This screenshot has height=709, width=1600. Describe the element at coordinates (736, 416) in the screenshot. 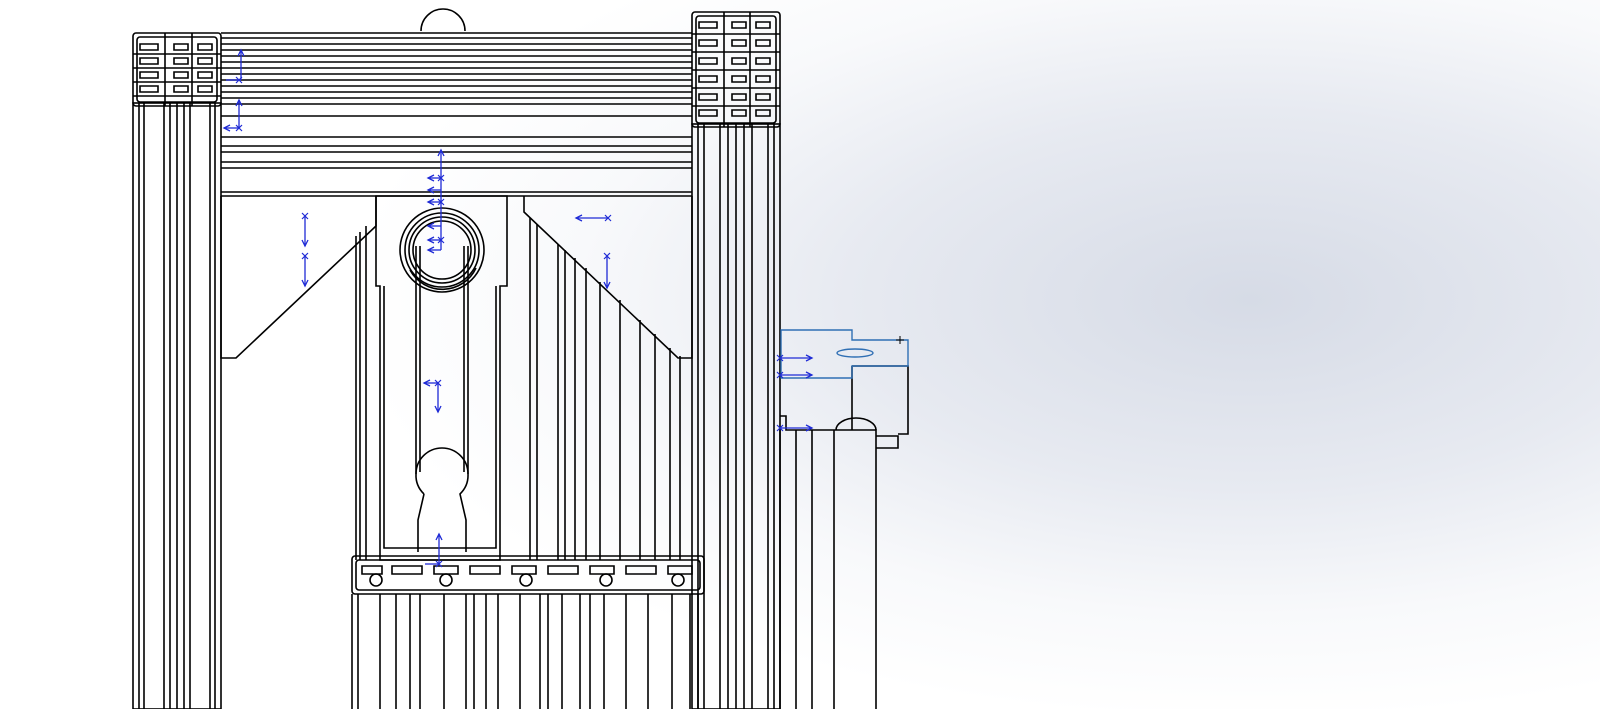

I see `right-vertical-extrusion` at that location.